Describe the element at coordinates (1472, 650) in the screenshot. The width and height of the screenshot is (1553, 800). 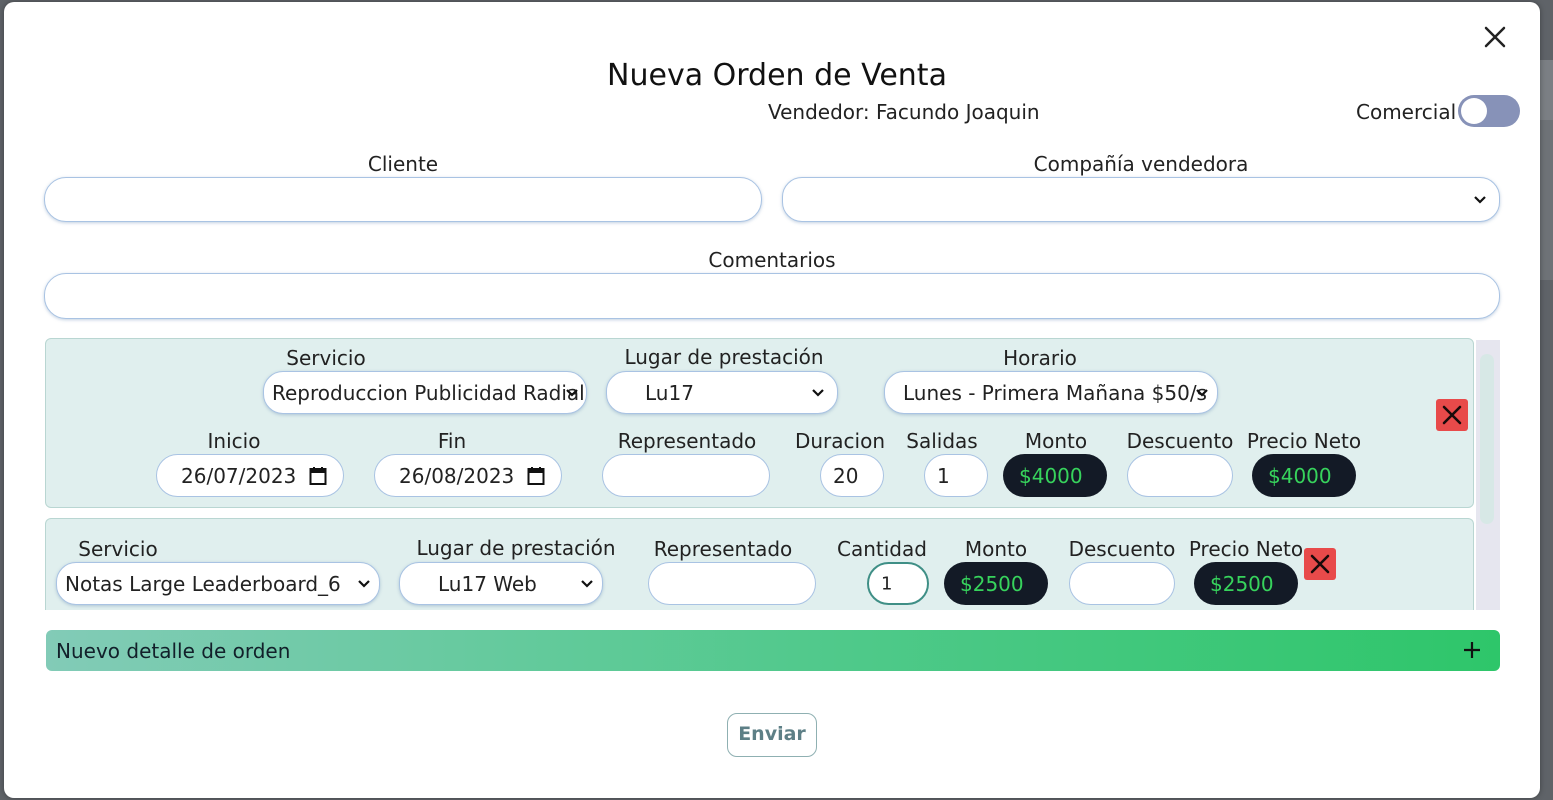
I see `plus-icon` at that location.